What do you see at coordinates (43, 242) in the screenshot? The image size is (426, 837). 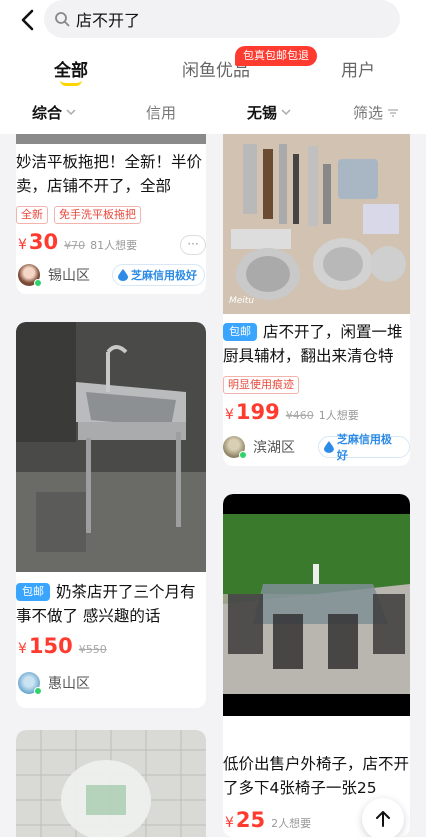 I see `price: 30` at bounding box center [43, 242].